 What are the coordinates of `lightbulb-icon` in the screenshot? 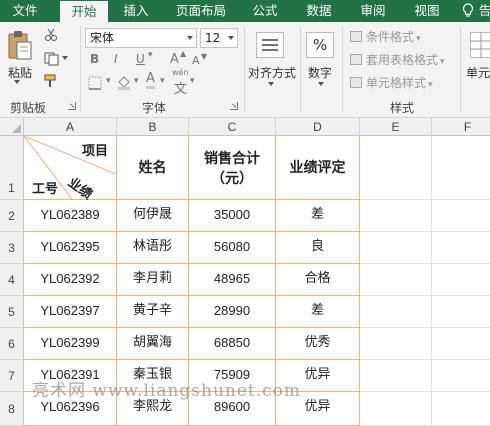 It's located at (468, 10).